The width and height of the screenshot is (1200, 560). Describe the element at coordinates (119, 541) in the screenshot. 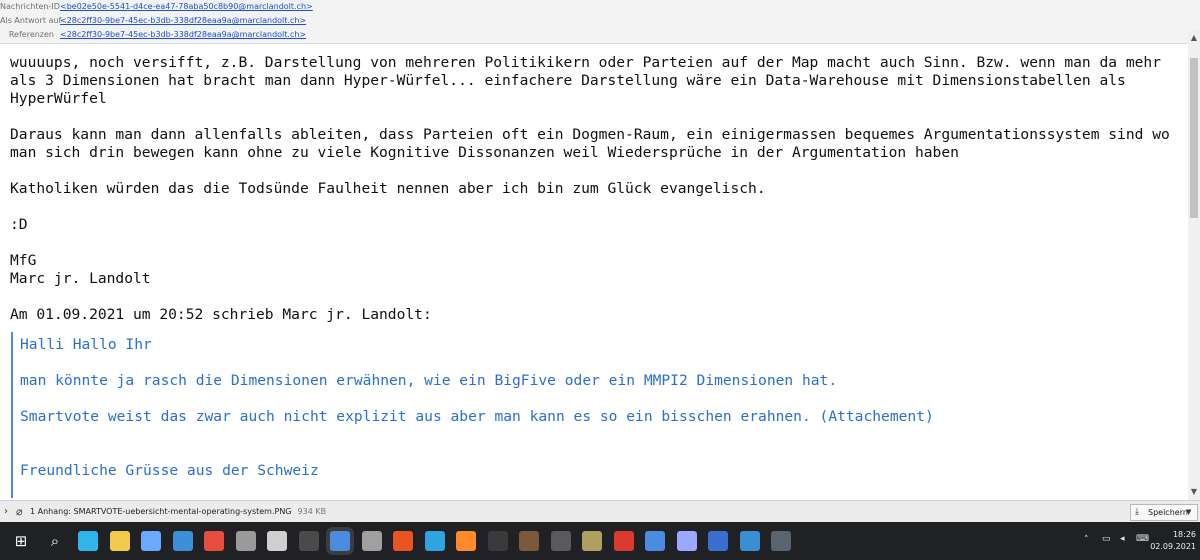

I see `file-explorer-icon` at that location.